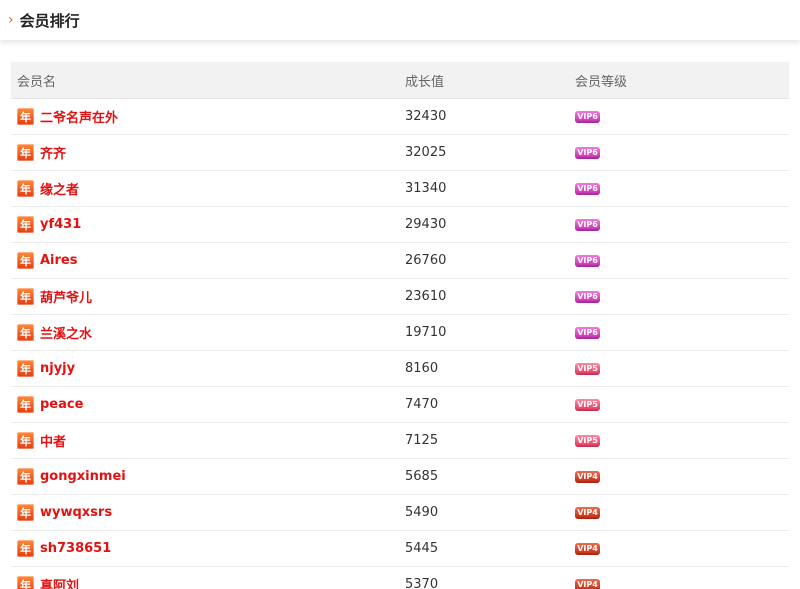  Describe the element at coordinates (79, 116) in the screenshot. I see `member-name-link: 二爷名声在外` at that location.